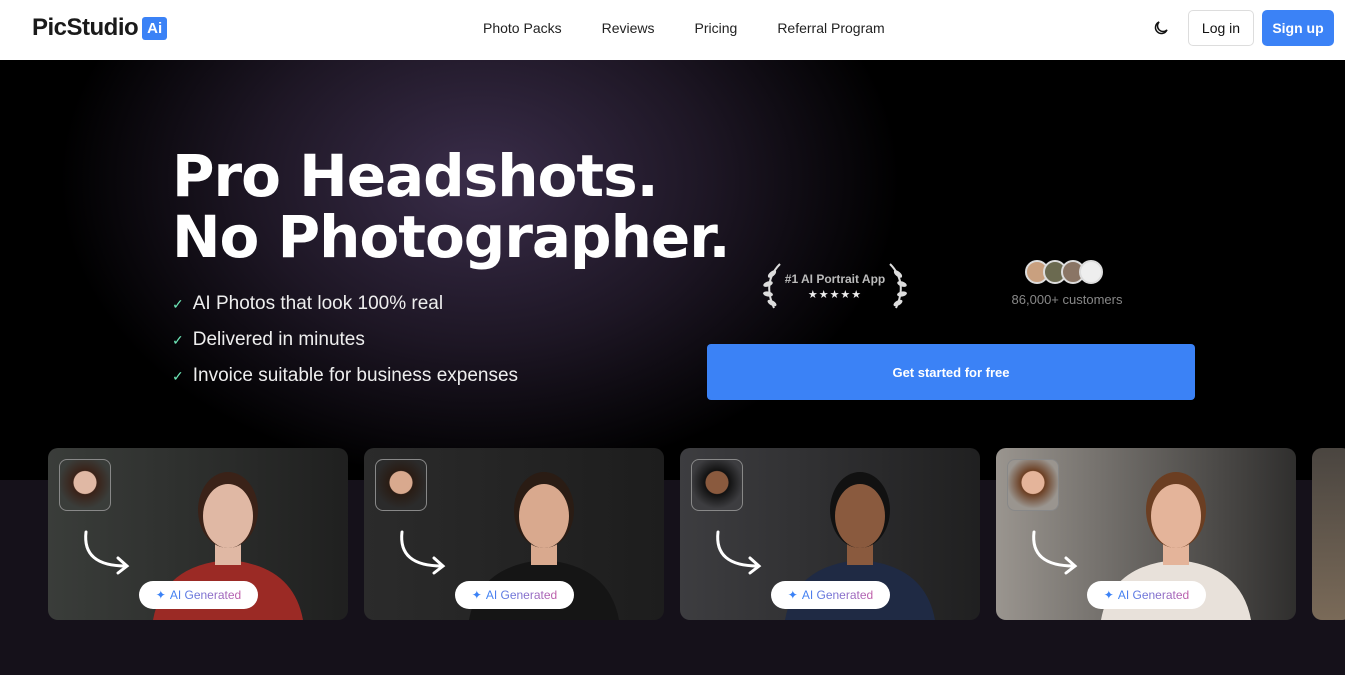 The height and width of the screenshot is (675, 1345). What do you see at coordinates (1091, 272) in the screenshot?
I see `avatar` at bounding box center [1091, 272].